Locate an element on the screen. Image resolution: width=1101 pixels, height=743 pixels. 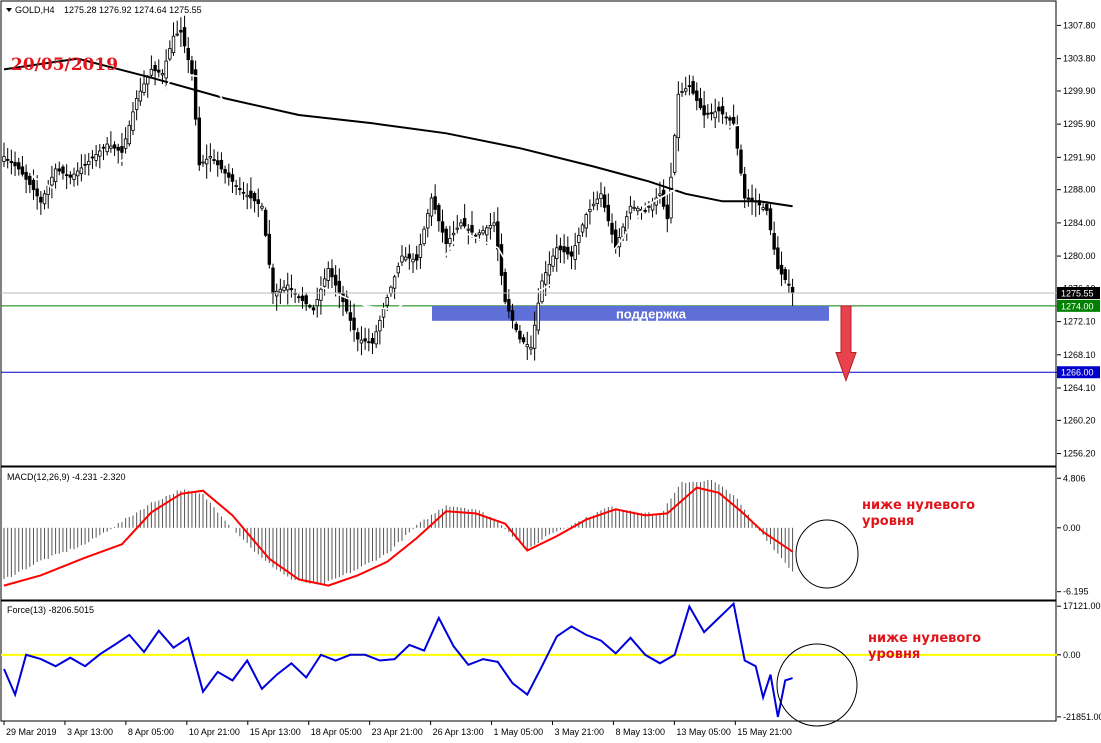
current-price-marker: 1275.55 is located at coordinates (550, 292).